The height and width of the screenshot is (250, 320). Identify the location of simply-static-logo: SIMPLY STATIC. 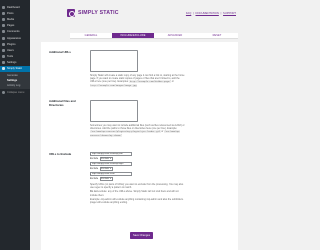
(93, 13).